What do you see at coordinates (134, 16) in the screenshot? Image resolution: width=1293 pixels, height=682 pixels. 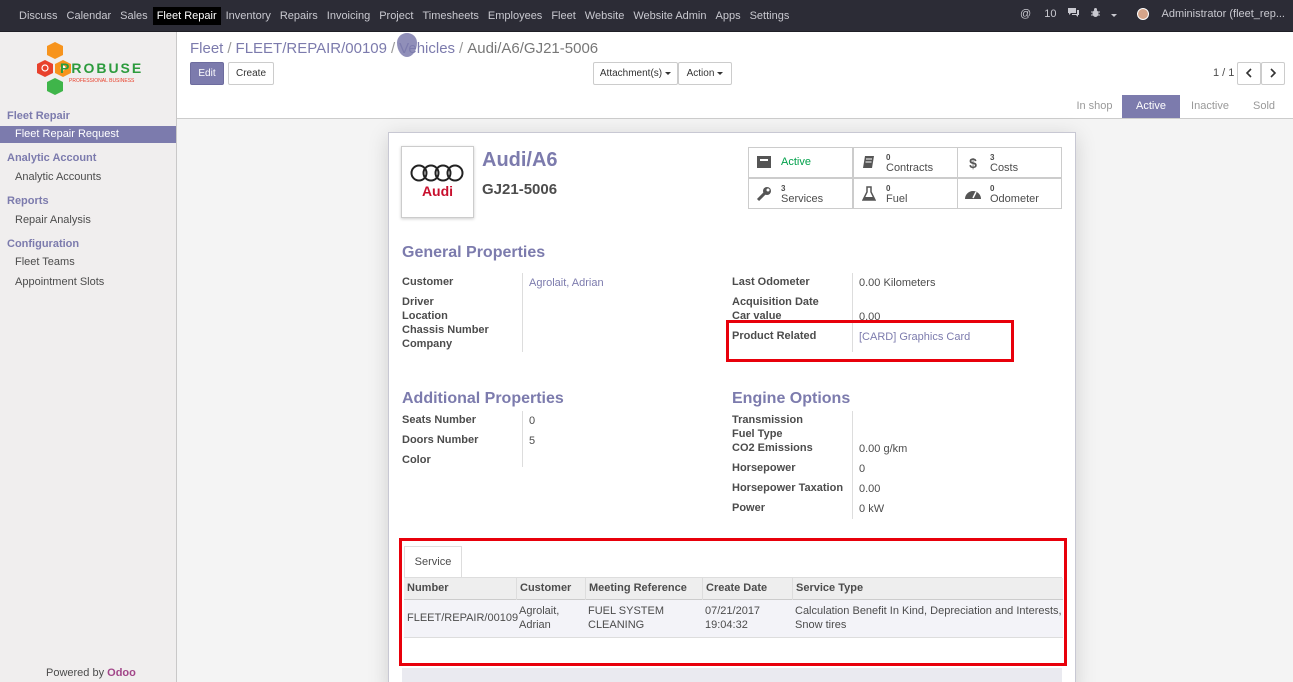 I see `menu-sales: Sales` at bounding box center [134, 16].